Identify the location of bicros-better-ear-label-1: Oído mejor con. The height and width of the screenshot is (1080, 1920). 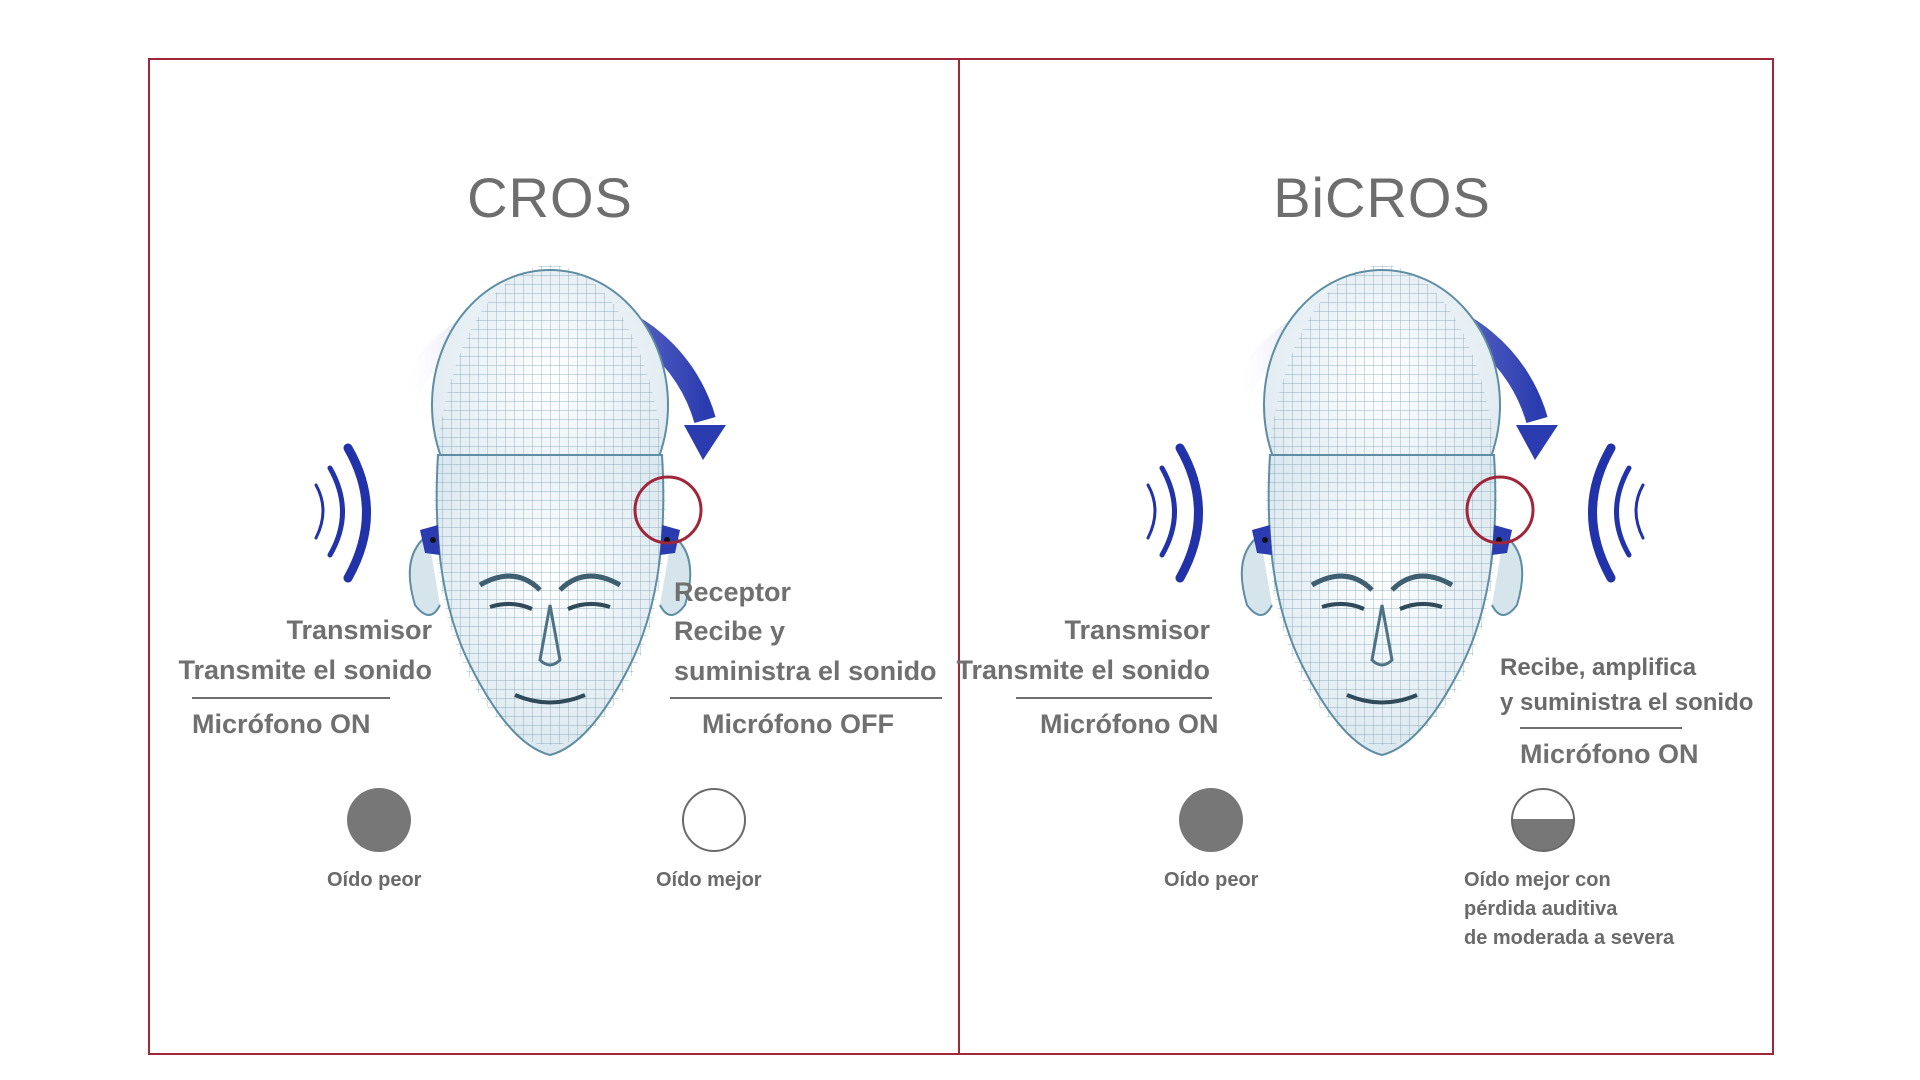
(1537, 880).